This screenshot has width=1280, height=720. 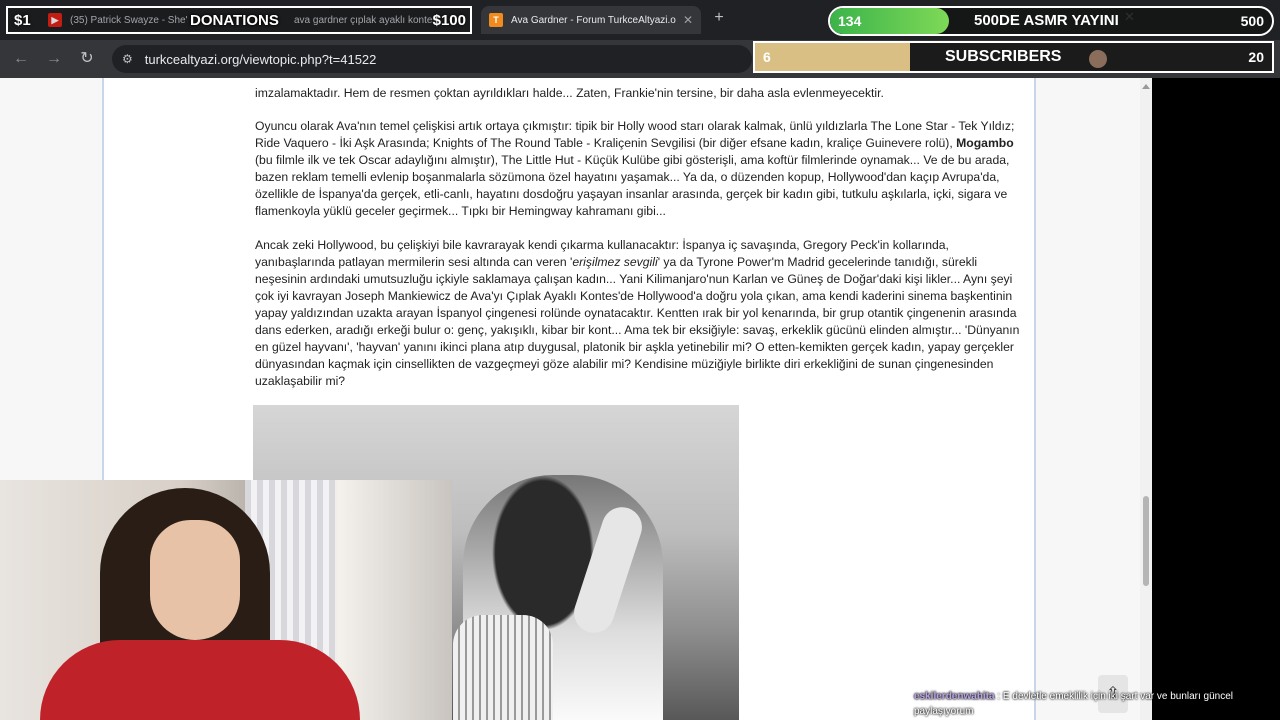 What do you see at coordinates (127, 59) in the screenshot?
I see `site-settings-icon: ⚙` at bounding box center [127, 59].